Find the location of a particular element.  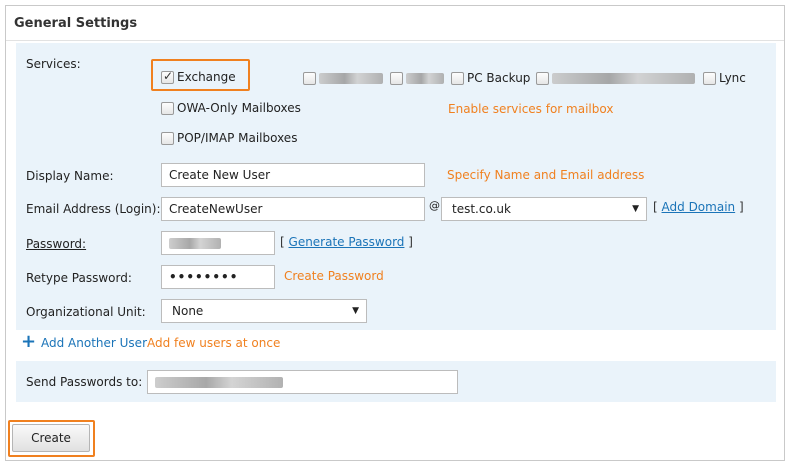

panel-title: General Settings is located at coordinates (76, 23).